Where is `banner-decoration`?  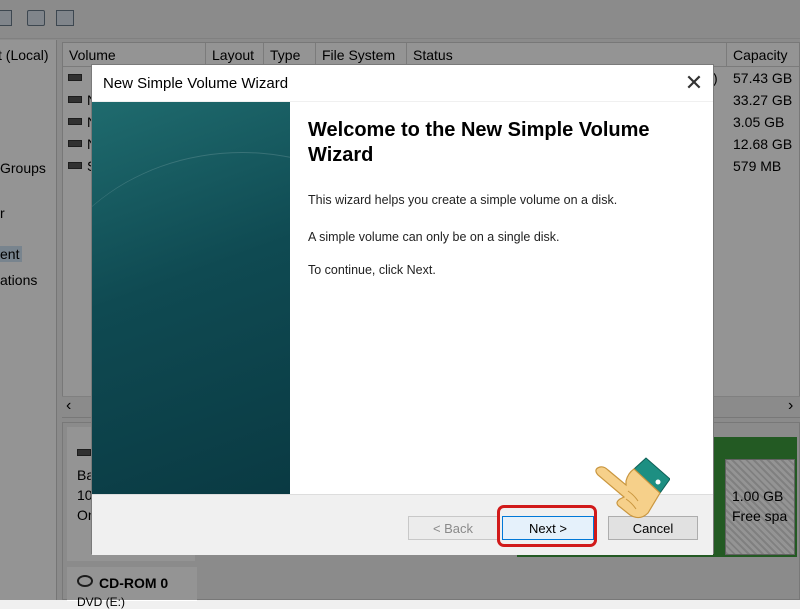
banner-decoration is located at coordinates (191, 323).